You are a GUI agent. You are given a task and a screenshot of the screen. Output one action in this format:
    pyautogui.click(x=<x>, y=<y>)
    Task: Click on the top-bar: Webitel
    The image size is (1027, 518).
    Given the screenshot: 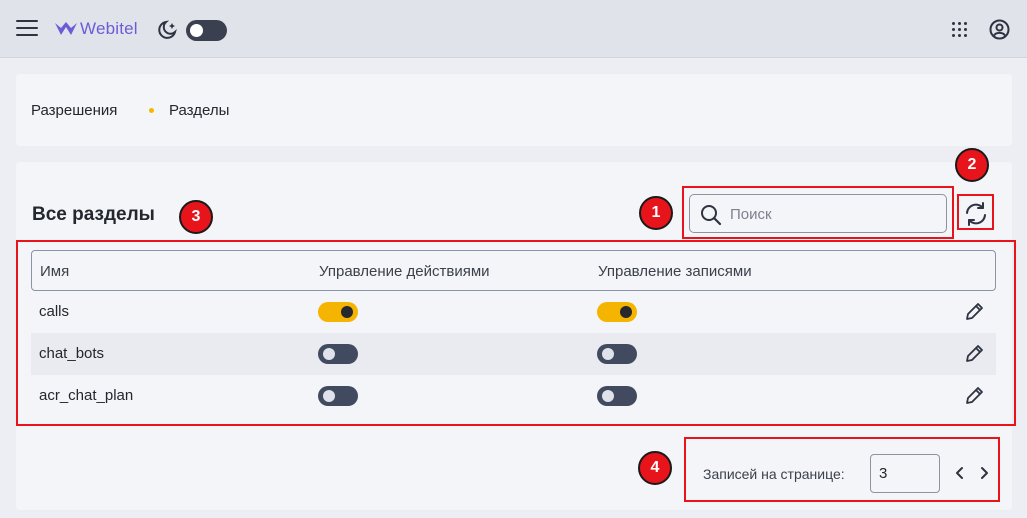 What is the action you would take?
    pyautogui.click(x=513, y=29)
    